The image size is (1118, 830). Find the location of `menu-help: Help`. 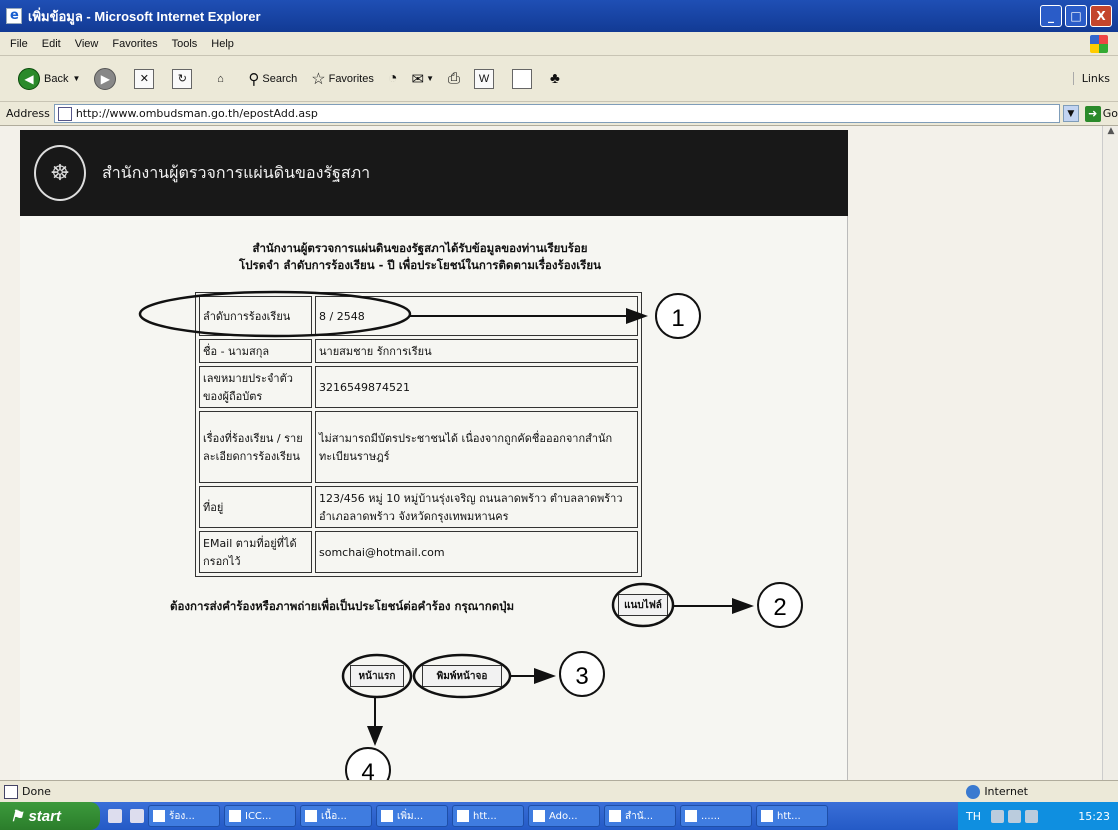

menu-help: Help is located at coordinates (222, 44).